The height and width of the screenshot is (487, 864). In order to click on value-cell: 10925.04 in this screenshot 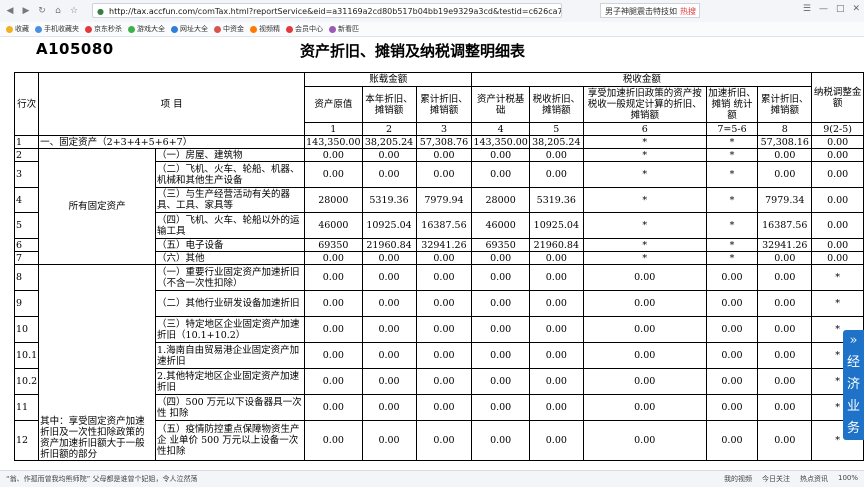, I will do `click(389, 225)`.